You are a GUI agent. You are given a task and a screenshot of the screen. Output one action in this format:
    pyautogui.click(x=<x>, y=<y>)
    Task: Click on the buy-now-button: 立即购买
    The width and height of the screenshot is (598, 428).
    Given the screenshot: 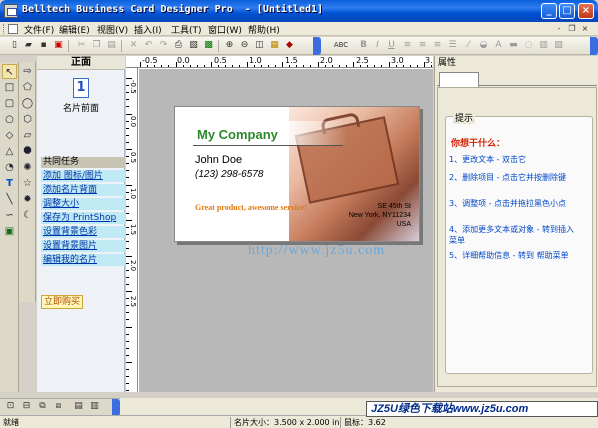 What is the action you would take?
    pyautogui.click(x=62, y=302)
    